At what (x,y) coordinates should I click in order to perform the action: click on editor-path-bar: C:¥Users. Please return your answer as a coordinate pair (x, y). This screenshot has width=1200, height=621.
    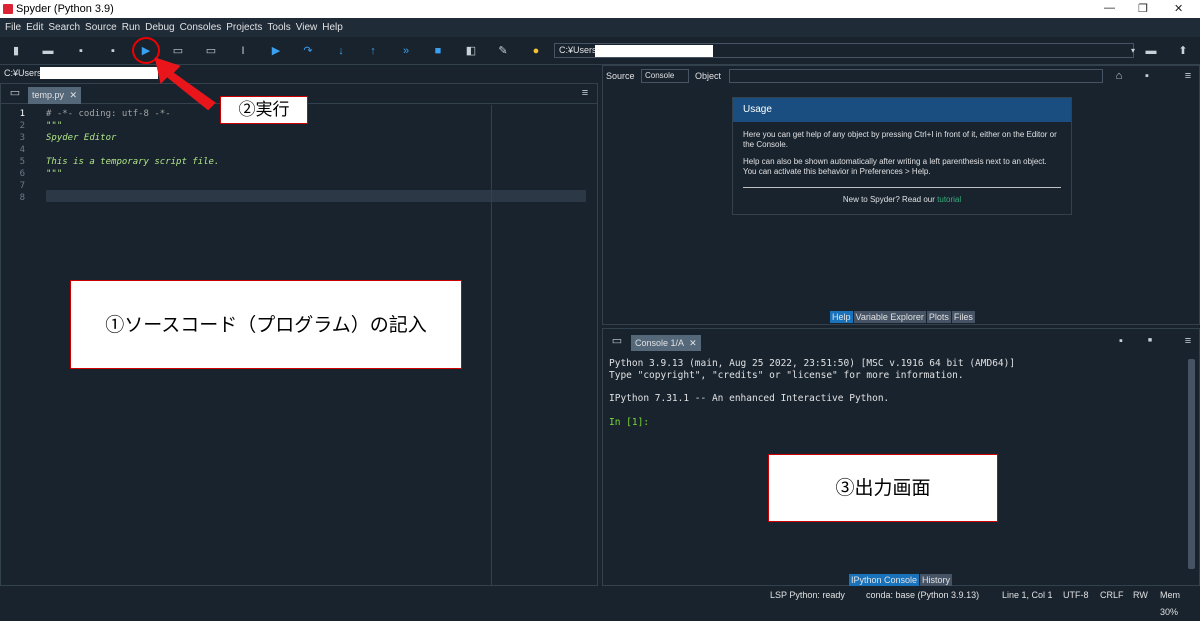
    Looking at the image, I should click on (300, 73).